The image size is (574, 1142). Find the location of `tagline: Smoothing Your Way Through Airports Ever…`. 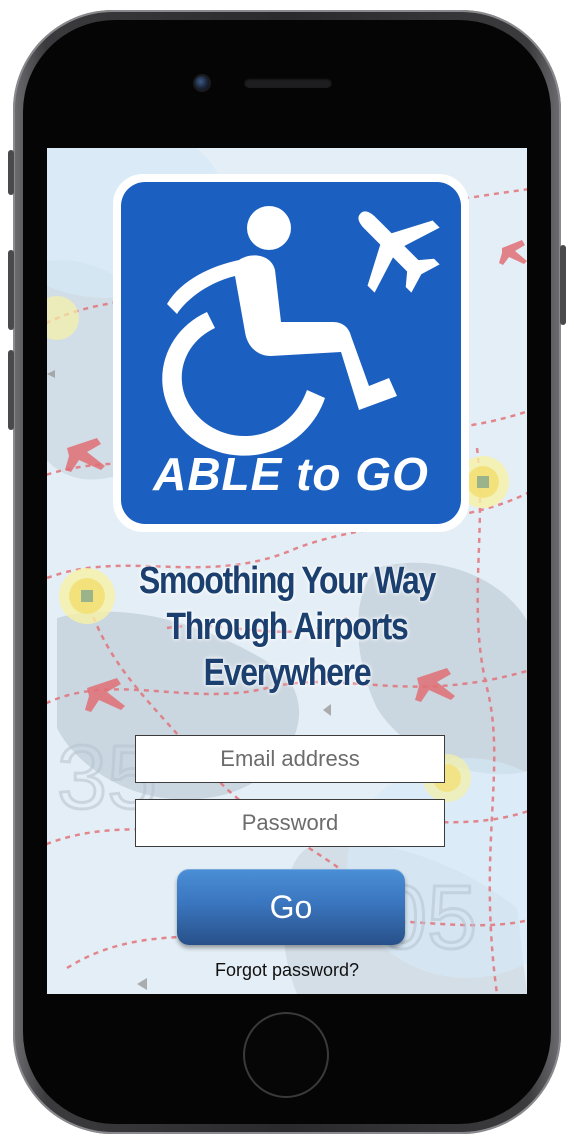

tagline: Smoothing Your Way Through Airports Ever… is located at coordinates (286, 627).